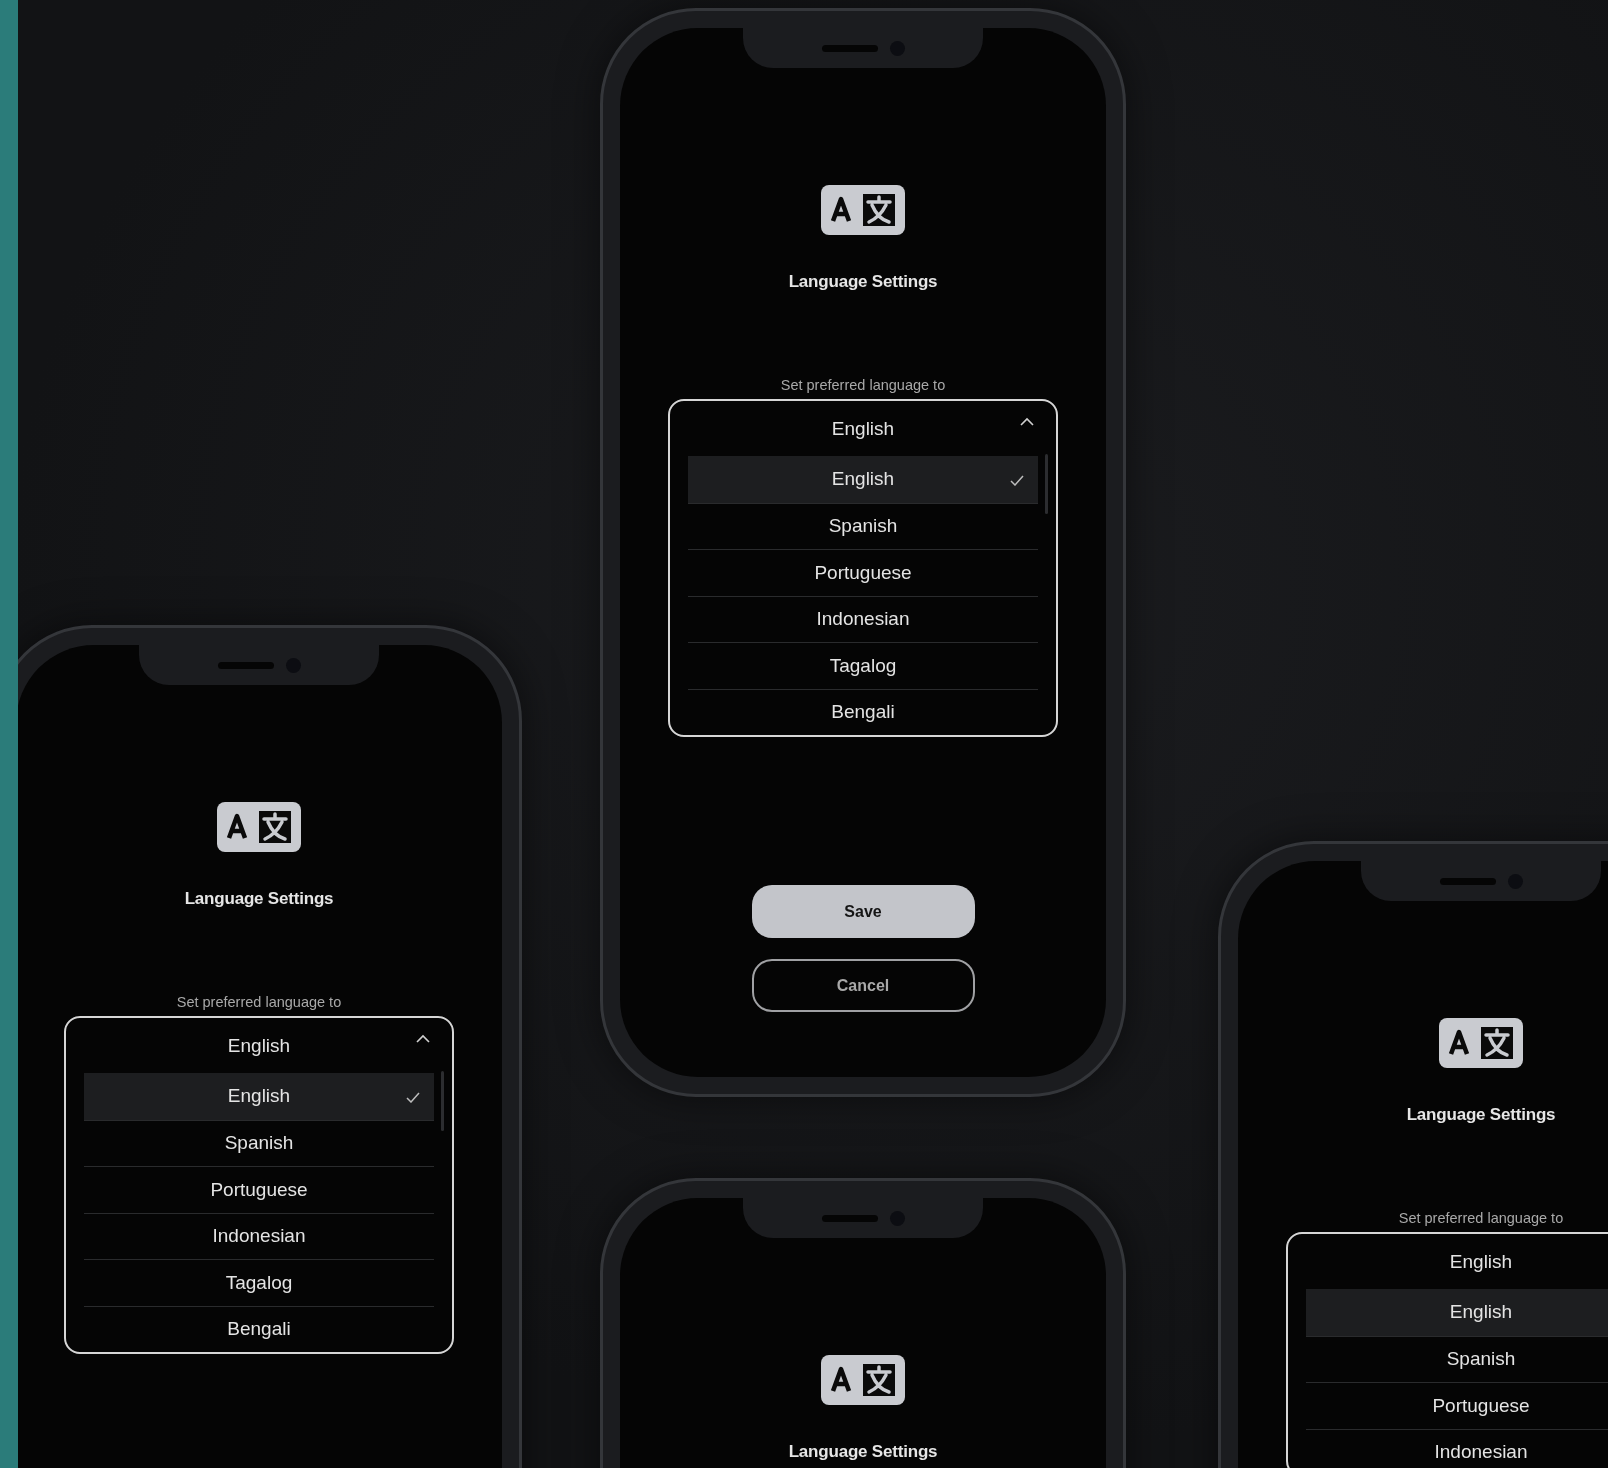 This screenshot has width=1608, height=1468. I want to click on save-button: Save, so click(863, 911).